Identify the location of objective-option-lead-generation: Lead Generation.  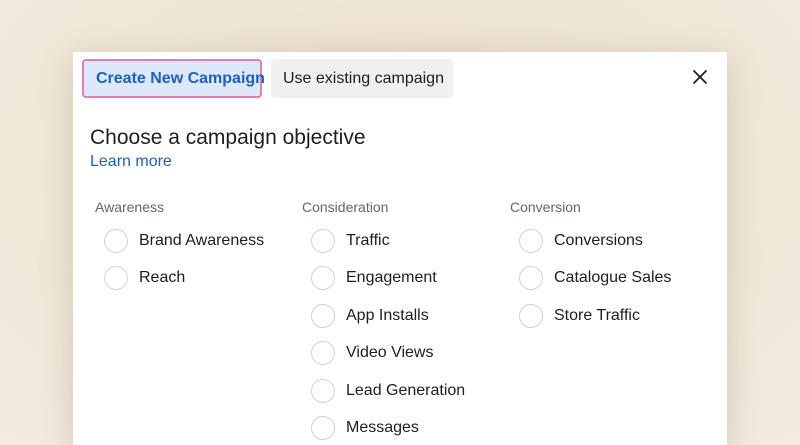
(404, 391).